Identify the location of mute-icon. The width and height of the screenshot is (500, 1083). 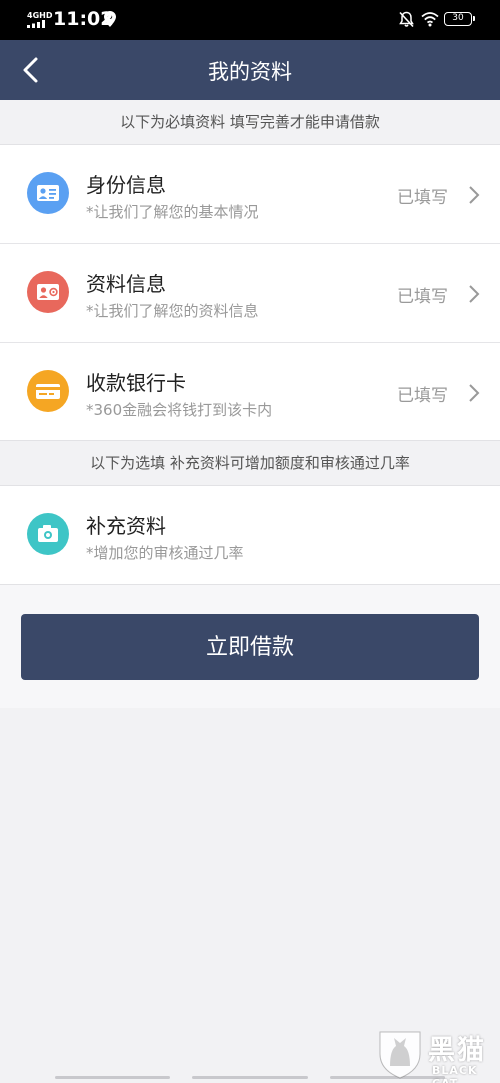
(406, 19).